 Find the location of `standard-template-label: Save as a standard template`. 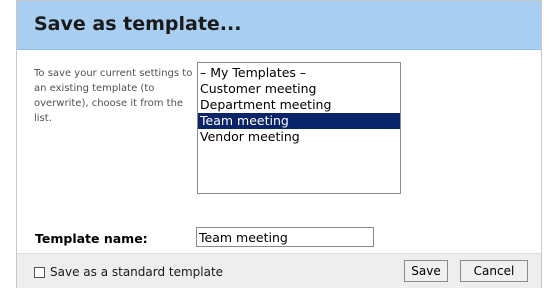

standard-template-label: Save as a standard template is located at coordinates (137, 272).